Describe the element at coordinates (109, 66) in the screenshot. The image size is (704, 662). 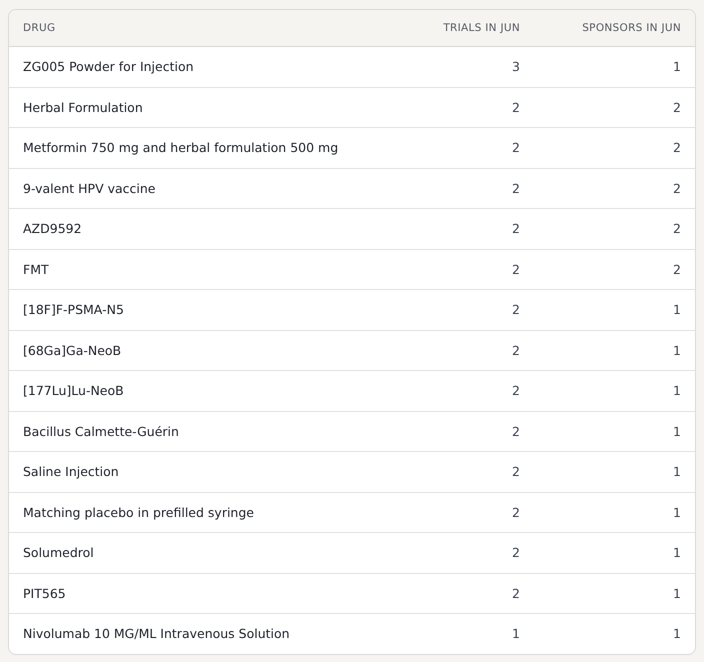
I see `table-cell-text: ZG005 Powder for Injection` at that location.